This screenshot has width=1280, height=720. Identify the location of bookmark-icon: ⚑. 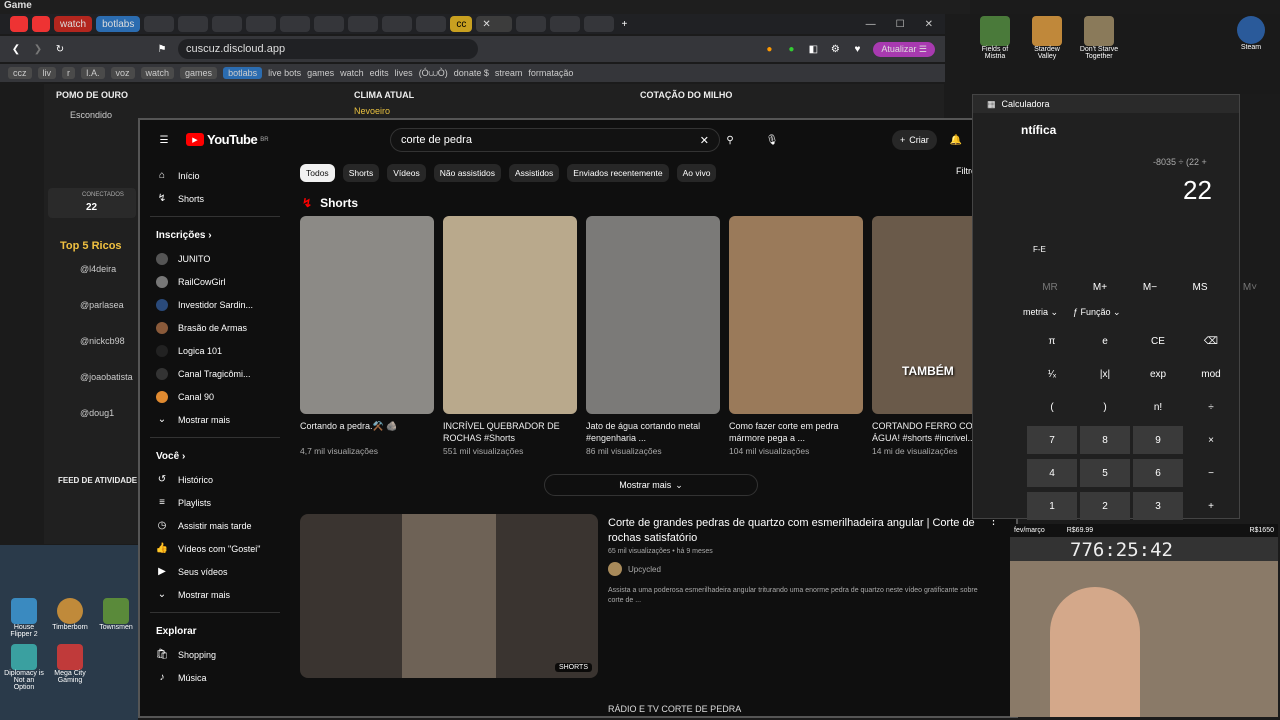
(162, 49).